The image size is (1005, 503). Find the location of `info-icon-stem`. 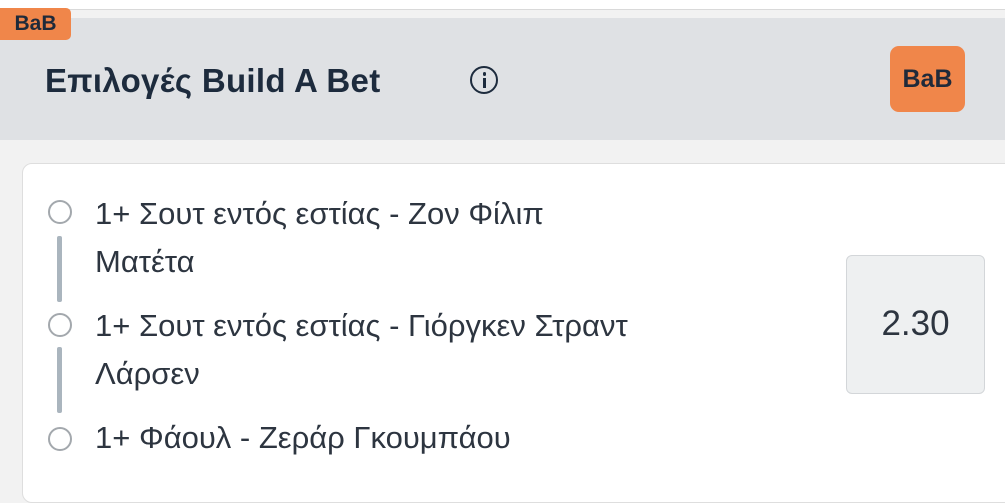

info-icon-stem is located at coordinates (484, 82).